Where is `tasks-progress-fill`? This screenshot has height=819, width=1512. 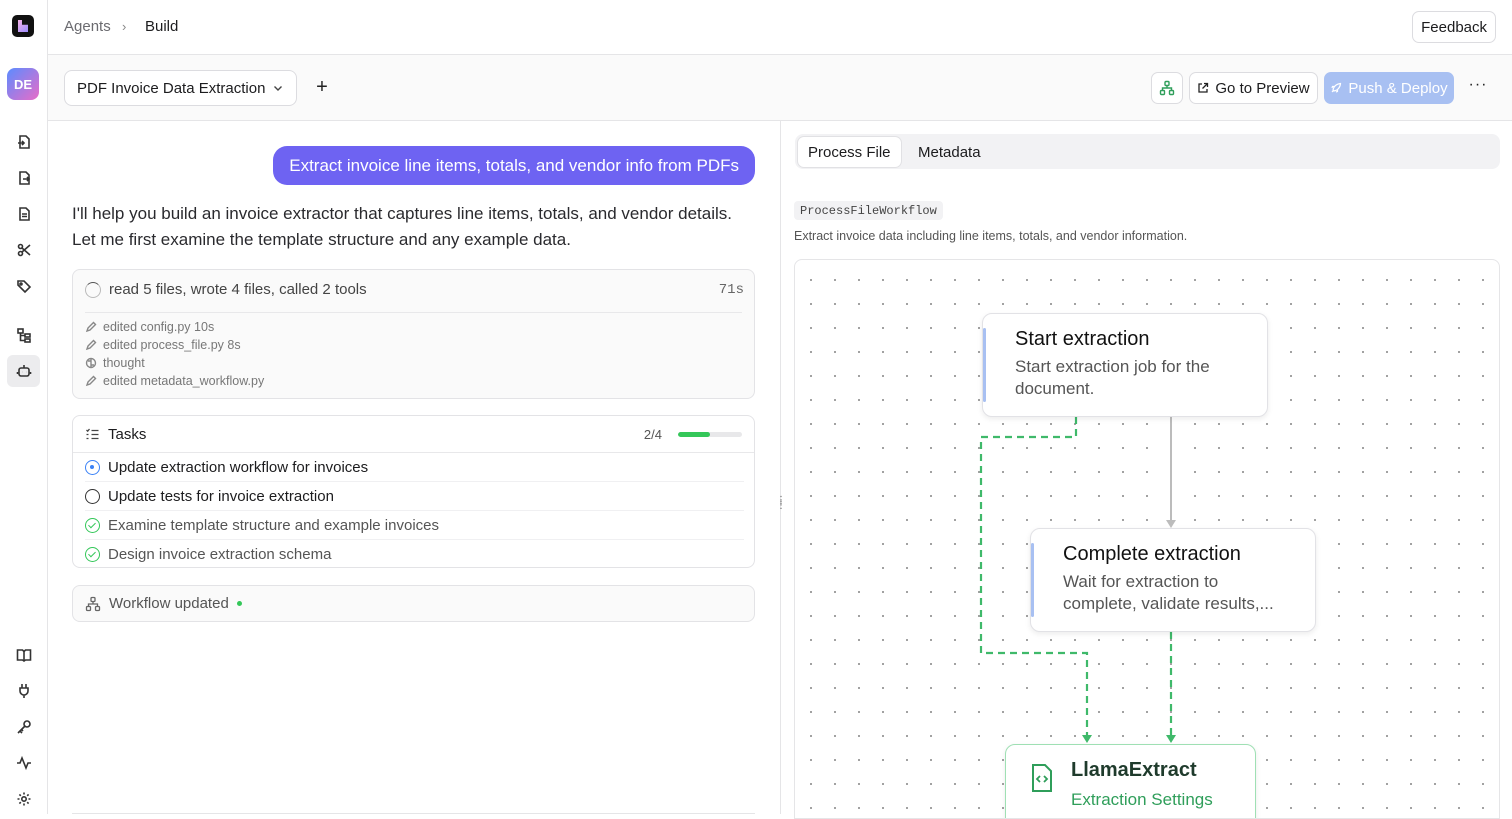
tasks-progress-fill is located at coordinates (694, 434).